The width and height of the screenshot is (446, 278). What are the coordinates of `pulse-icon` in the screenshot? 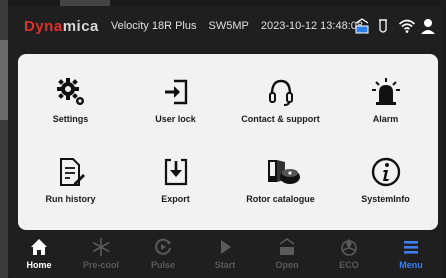 It's located at (163, 247).